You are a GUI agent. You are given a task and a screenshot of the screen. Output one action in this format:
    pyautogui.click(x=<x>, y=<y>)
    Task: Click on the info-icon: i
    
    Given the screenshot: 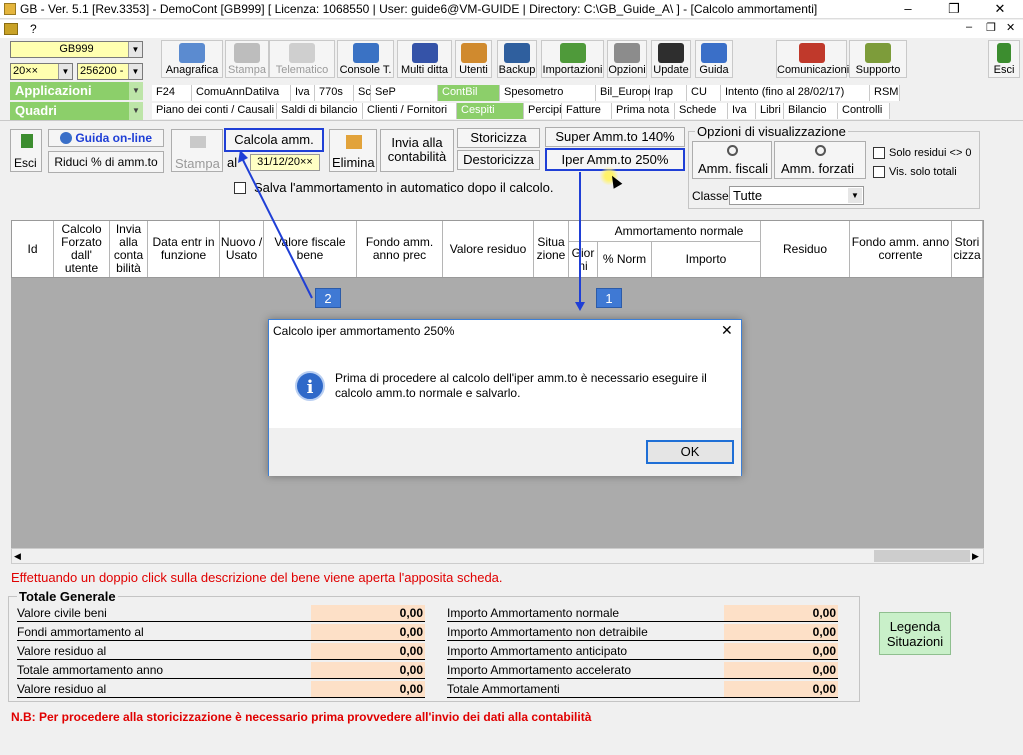 What is the action you would take?
    pyautogui.click(x=310, y=386)
    